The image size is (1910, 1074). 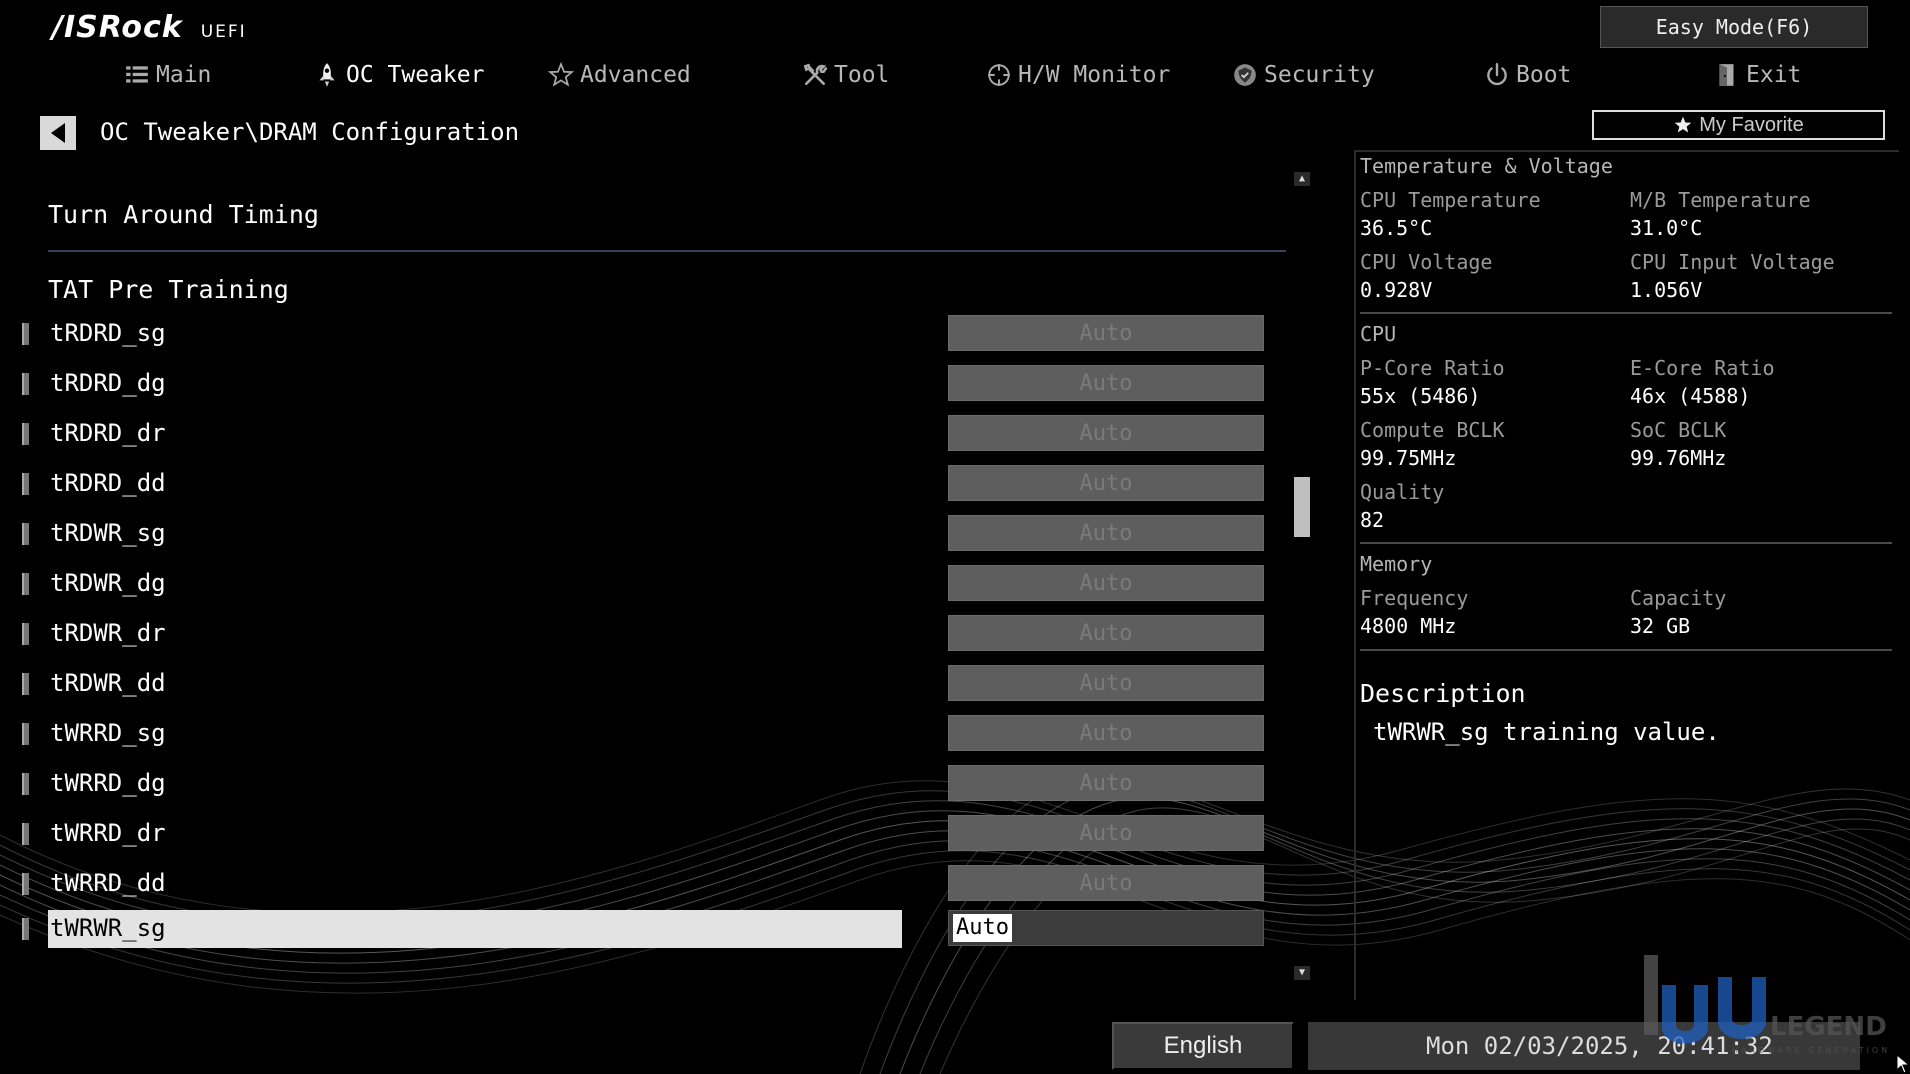 What do you see at coordinates (1546, 732) in the screenshot?
I see `description-text: tWRWR_sg training value.` at bounding box center [1546, 732].